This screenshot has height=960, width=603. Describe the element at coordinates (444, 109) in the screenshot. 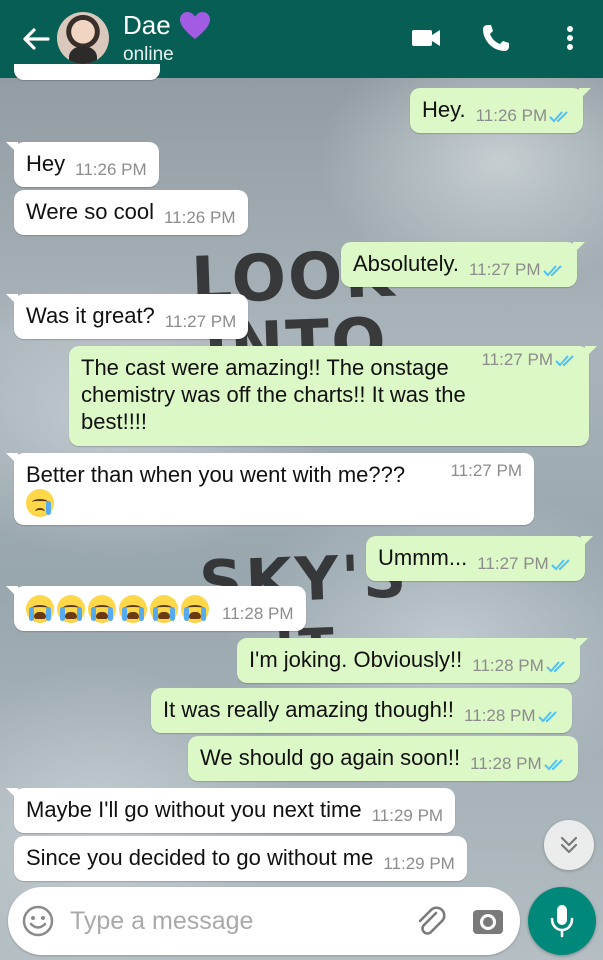

I see `message-text: Hey.` at that location.